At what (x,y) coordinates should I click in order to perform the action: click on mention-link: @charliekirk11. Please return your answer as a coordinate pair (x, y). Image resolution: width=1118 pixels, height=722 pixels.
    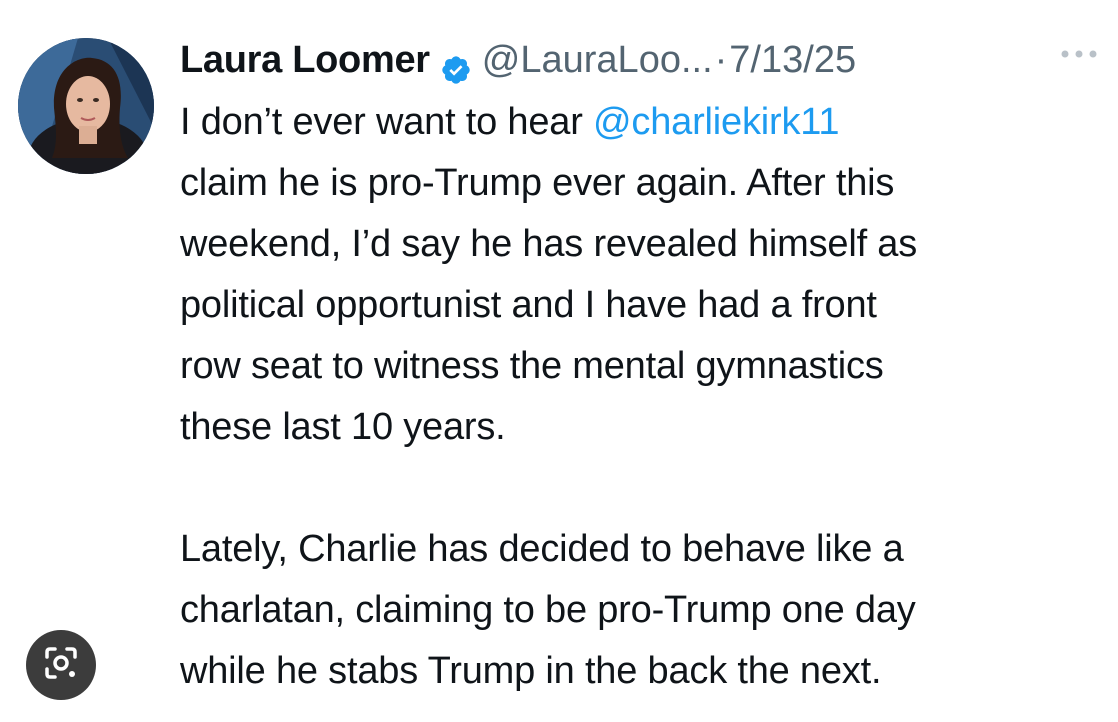
    Looking at the image, I should click on (716, 122).